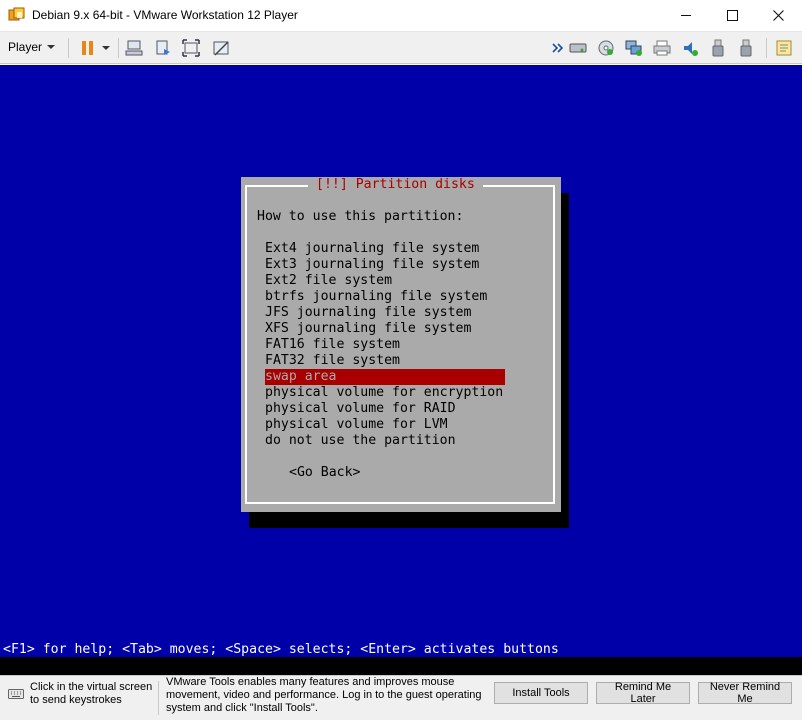 The width and height of the screenshot is (802, 720). I want to click on player-menu: Player, so click(32, 47).